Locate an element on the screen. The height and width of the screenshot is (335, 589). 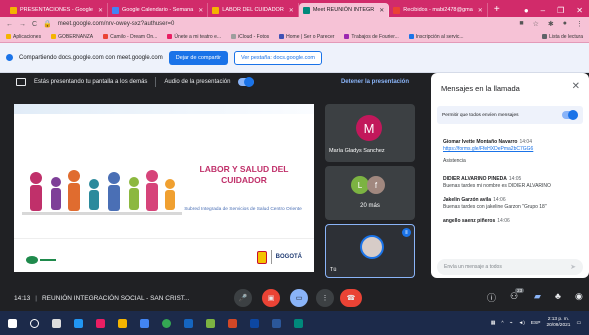
audio-toggle is located at coordinates (246, 82).